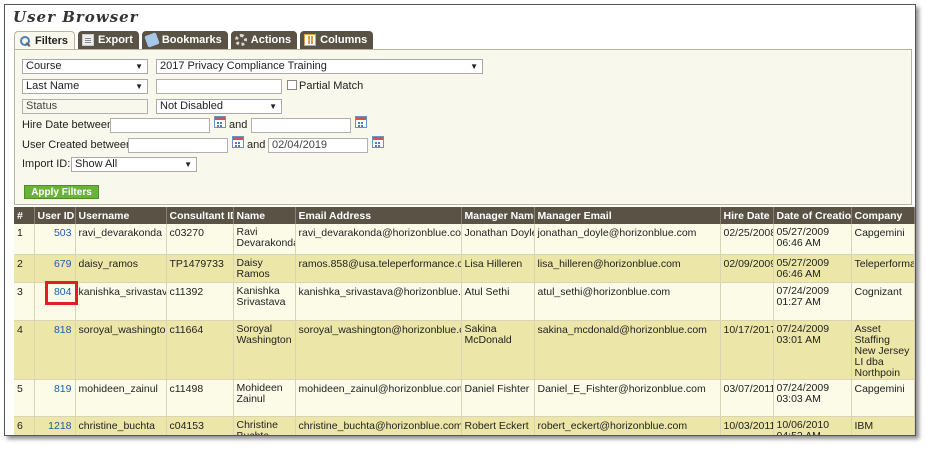 The height and width of the screenshot is (449, 927). I want to click on consultant-id-cell: c11392, so click(200, 301).